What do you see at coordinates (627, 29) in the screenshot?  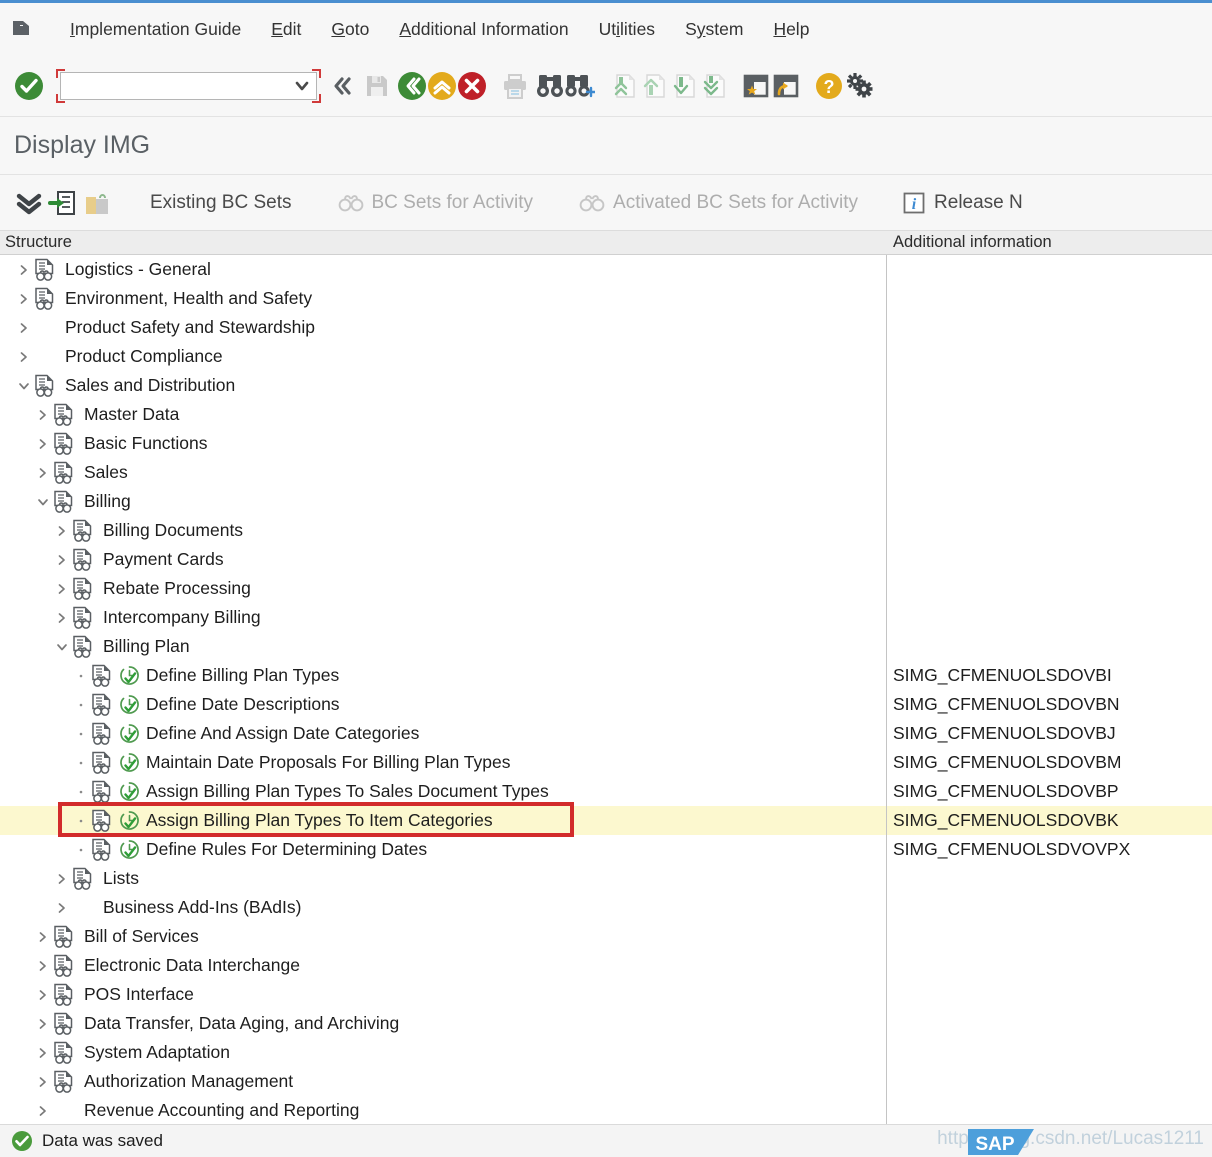 I see `menu-item-utilities: Utilities` at bounding box center [627, 29].